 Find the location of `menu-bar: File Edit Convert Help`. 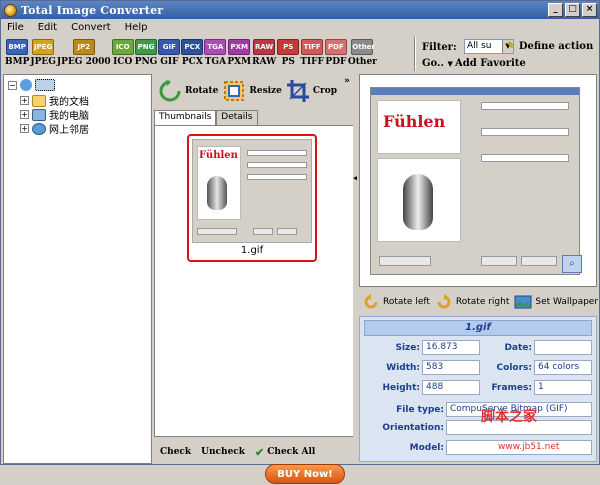

menu-bar: File Edit Convert Help is located at coordinates (300, 27).